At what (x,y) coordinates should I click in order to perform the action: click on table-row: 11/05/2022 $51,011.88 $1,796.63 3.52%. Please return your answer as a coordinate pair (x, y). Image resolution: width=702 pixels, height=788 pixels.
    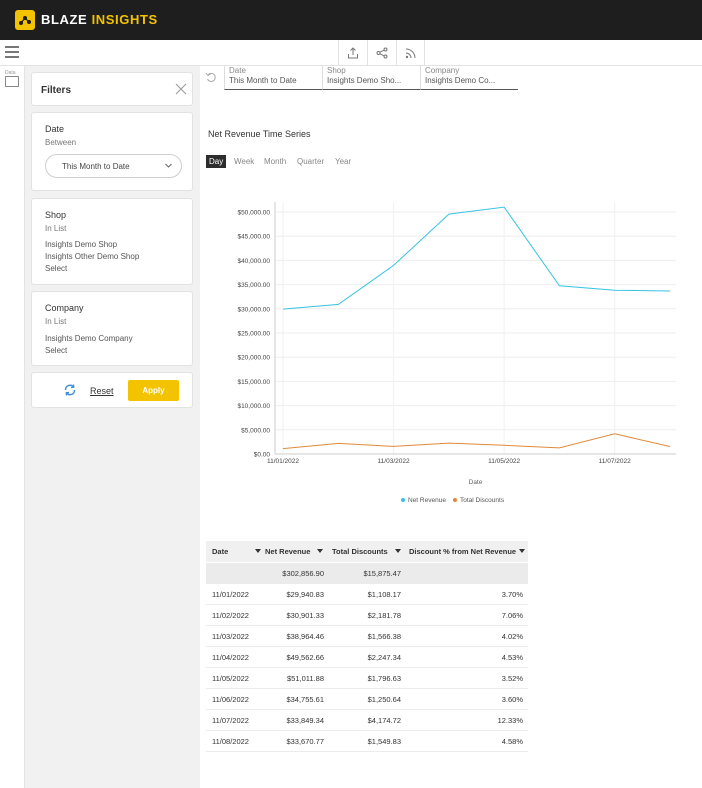
    Looking at the image, I should click on (367, 678).